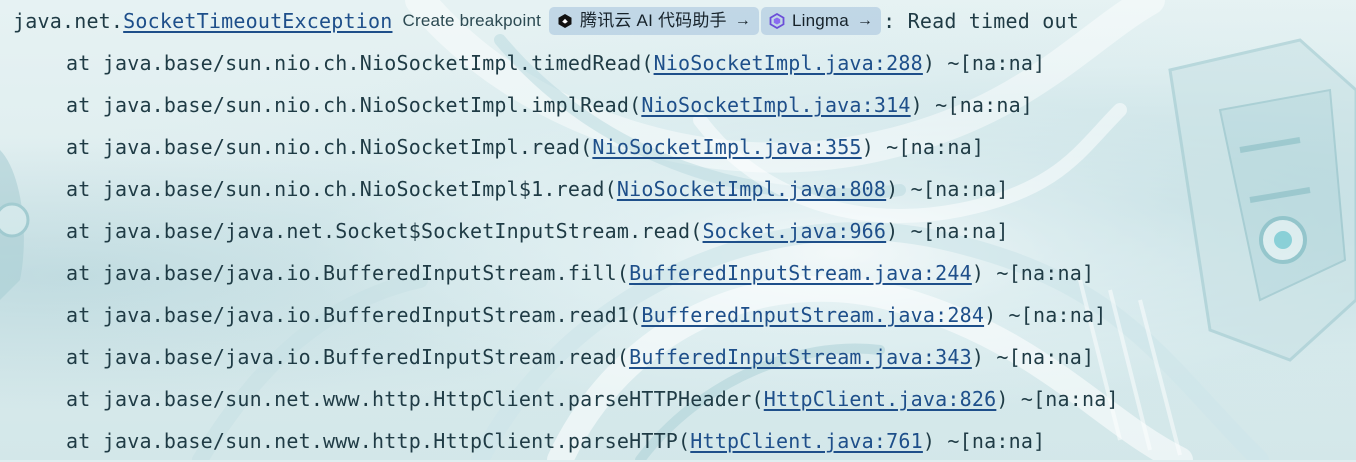  What do you see at coordinates (800, 273) in the screenshot?
I see `stack-frame-source-link: BufferedInputStream.java:244` at bounding box center [800, 273].